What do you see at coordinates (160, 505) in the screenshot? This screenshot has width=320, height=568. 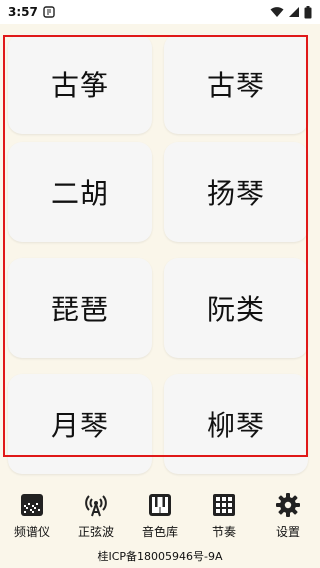 I see `piano-icon` at bounding box center [160, 505].